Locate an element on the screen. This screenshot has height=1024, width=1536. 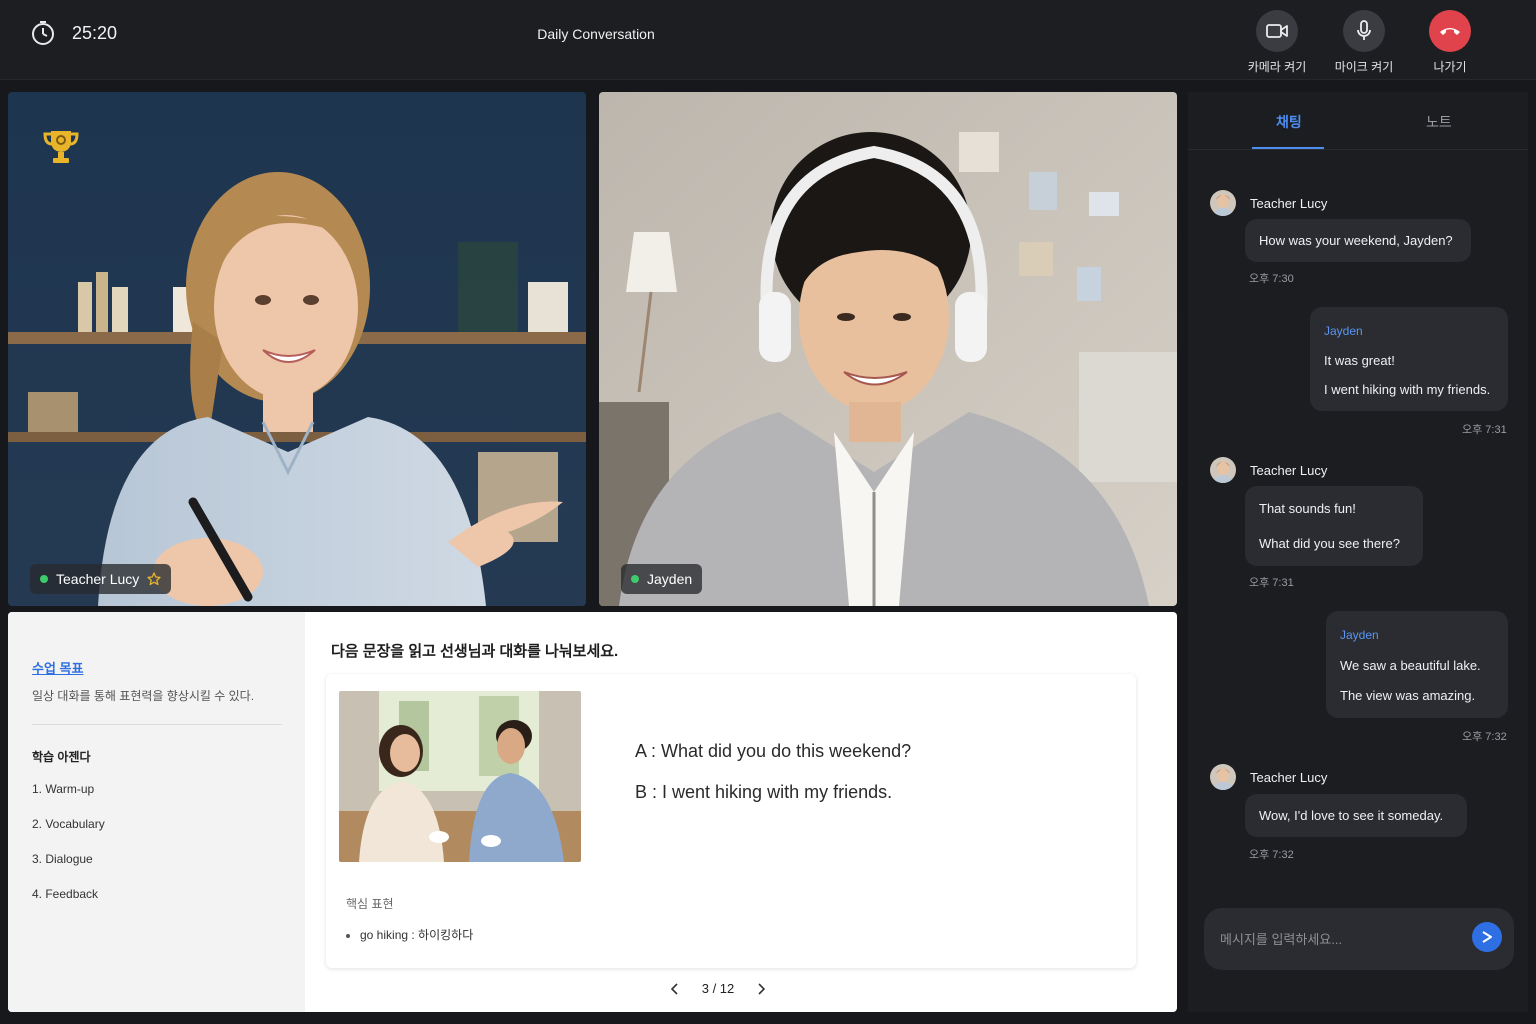
chat-bubble: How was your weekend, Jayden? is located at coordinates (1358, 240).